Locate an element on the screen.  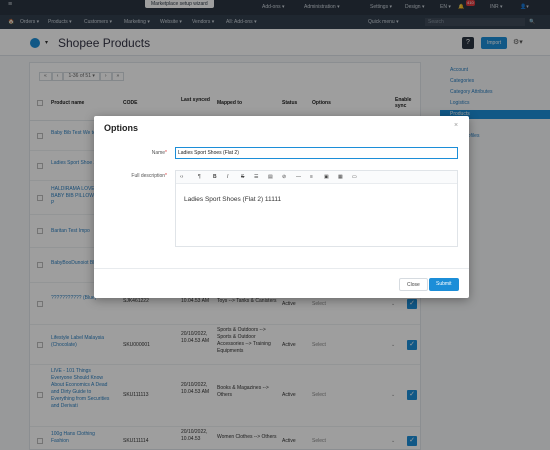
close-icon: × is located at coordinates (456, 125).